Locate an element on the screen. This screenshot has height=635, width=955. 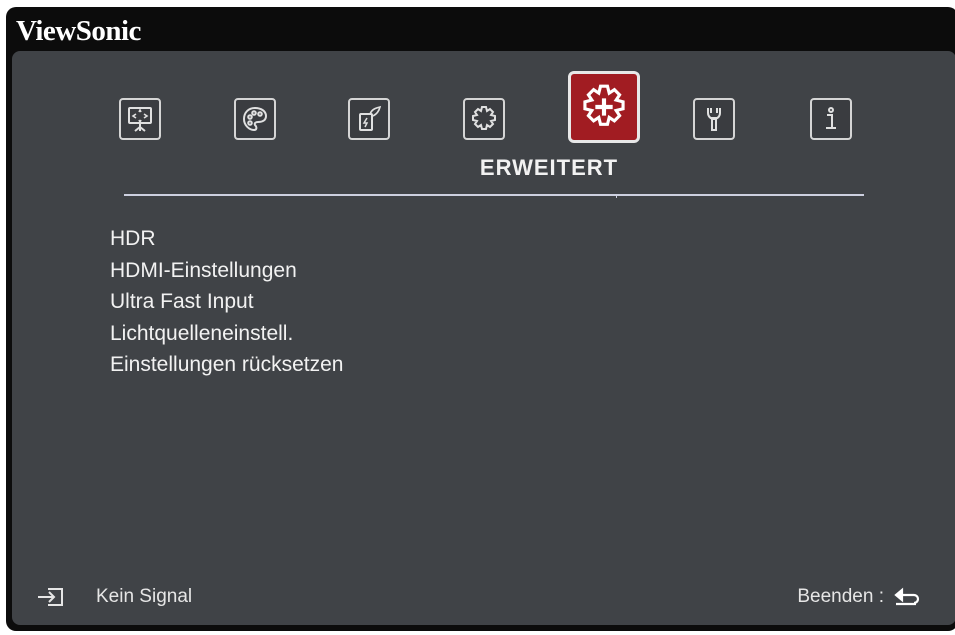
power-management-icon is located at coordinates (370, 118).